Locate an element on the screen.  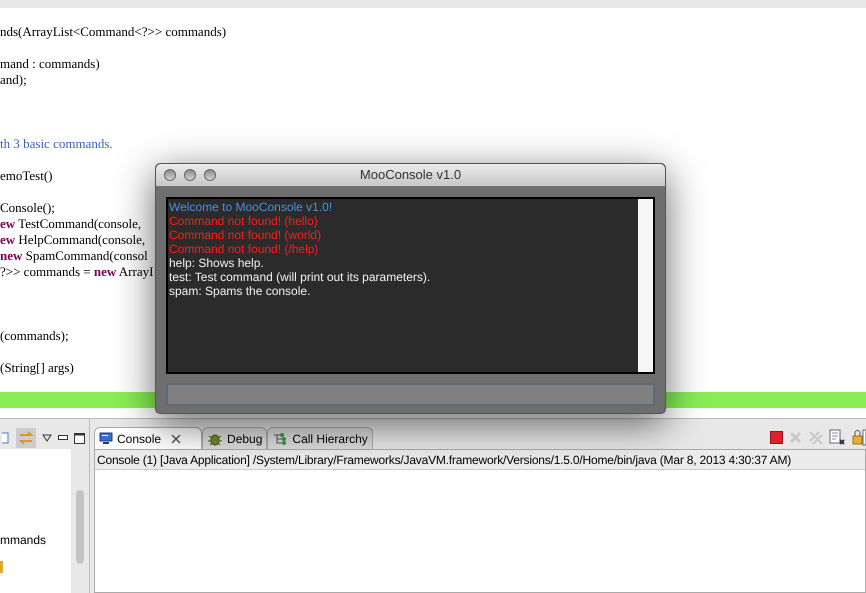
log-line: spam: Spams the console. is located at coordinates (240, 291).